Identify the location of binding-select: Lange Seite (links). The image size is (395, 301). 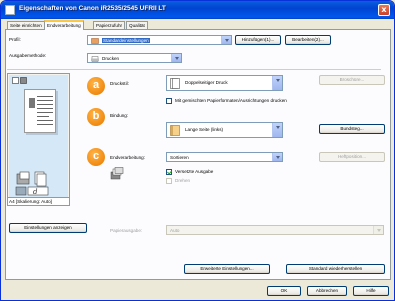
(224, 130).